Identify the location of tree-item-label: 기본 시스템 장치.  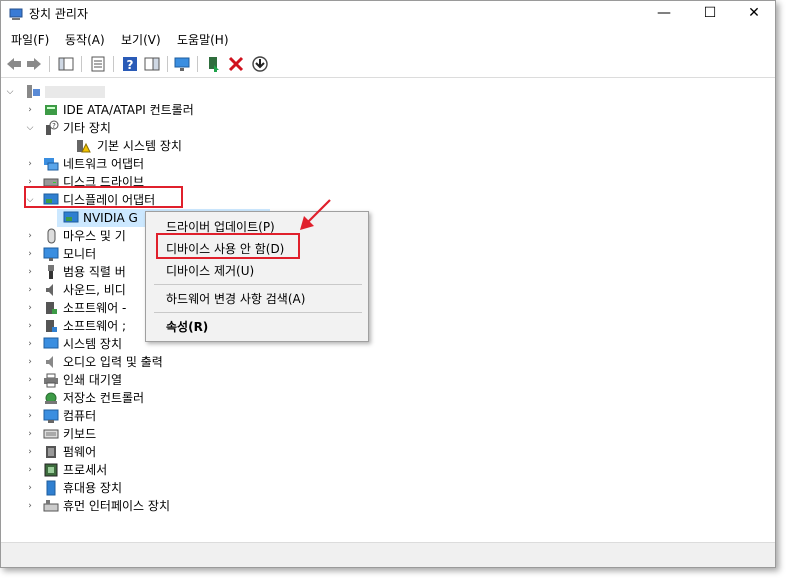
(139, 146).